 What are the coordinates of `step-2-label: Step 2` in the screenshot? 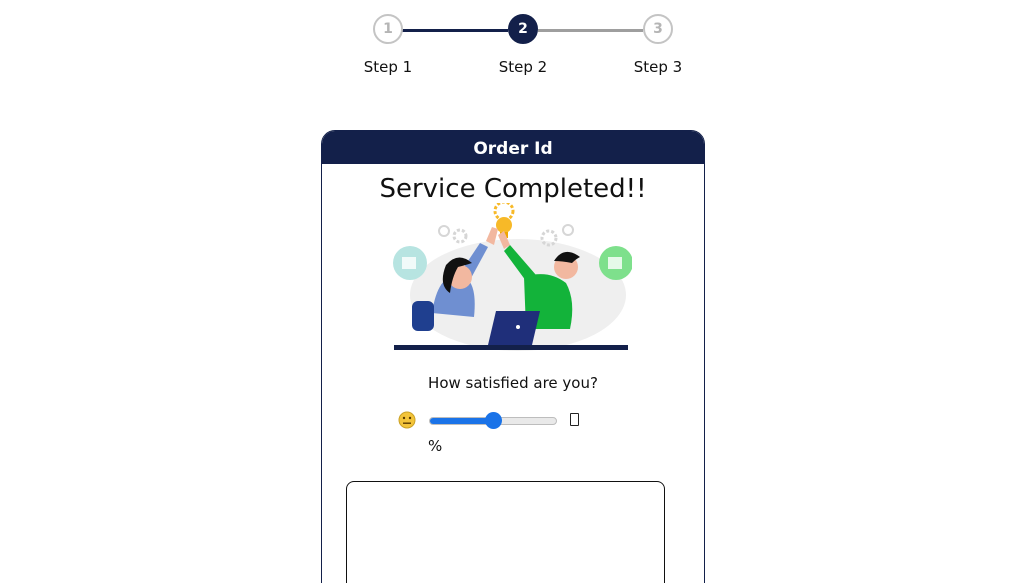 It's located at (523, 67).